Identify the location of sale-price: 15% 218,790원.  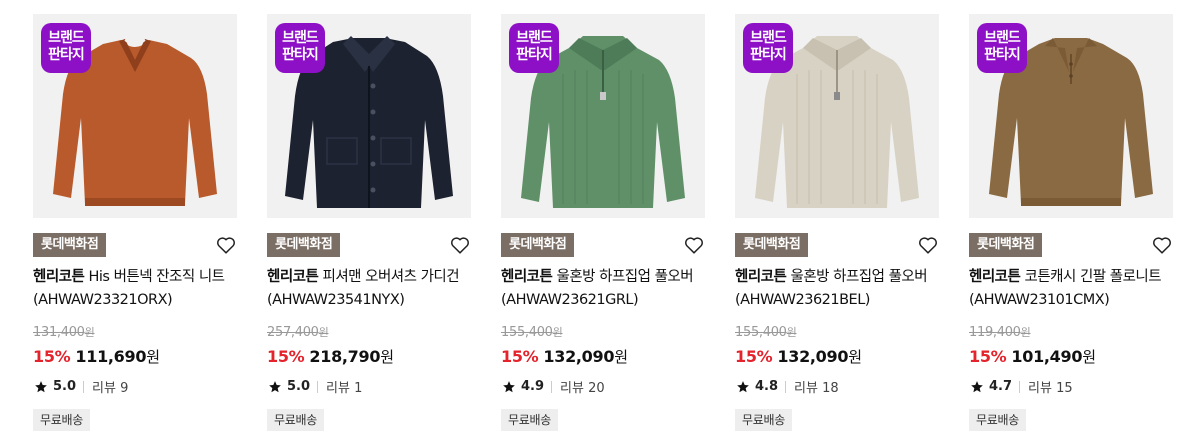
(330, 356).